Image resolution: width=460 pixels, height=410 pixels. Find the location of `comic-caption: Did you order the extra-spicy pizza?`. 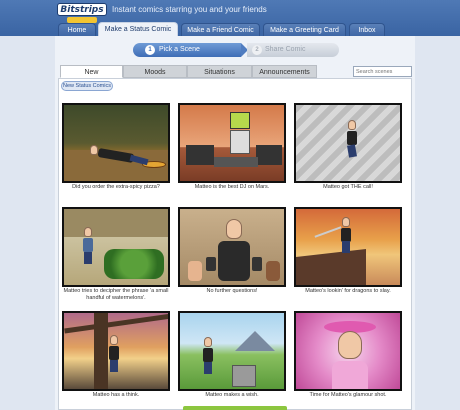

comic-caption: Did you order the extra-spicy pizza? is located at coordinates (116, 187).